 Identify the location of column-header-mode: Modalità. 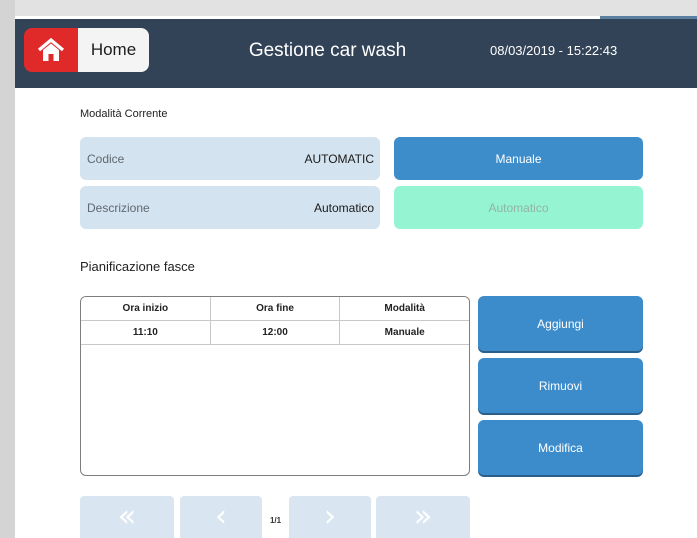
(404, 308).